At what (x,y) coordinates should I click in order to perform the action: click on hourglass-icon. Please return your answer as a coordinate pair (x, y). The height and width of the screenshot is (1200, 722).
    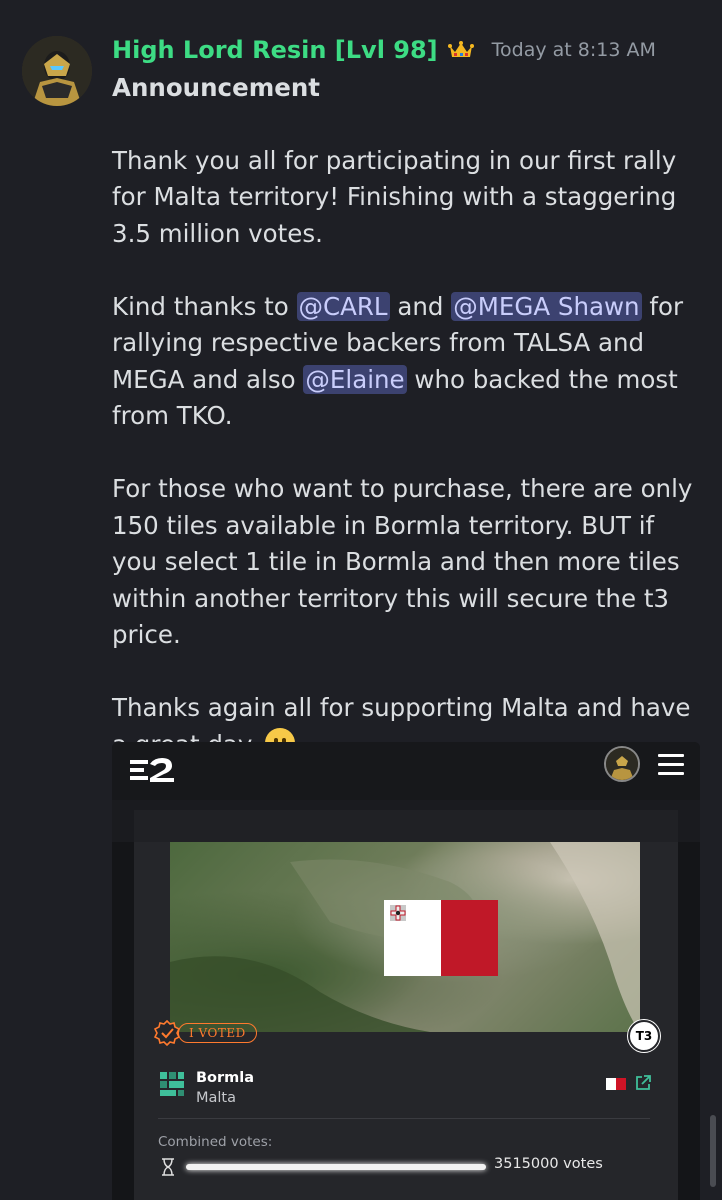
    Looking at the image, I should click on (168, 1167).